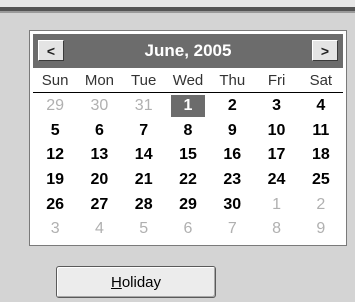 This screenshot has height=302, width=355. I want to click on day-cell: 18, so click(321, 155).